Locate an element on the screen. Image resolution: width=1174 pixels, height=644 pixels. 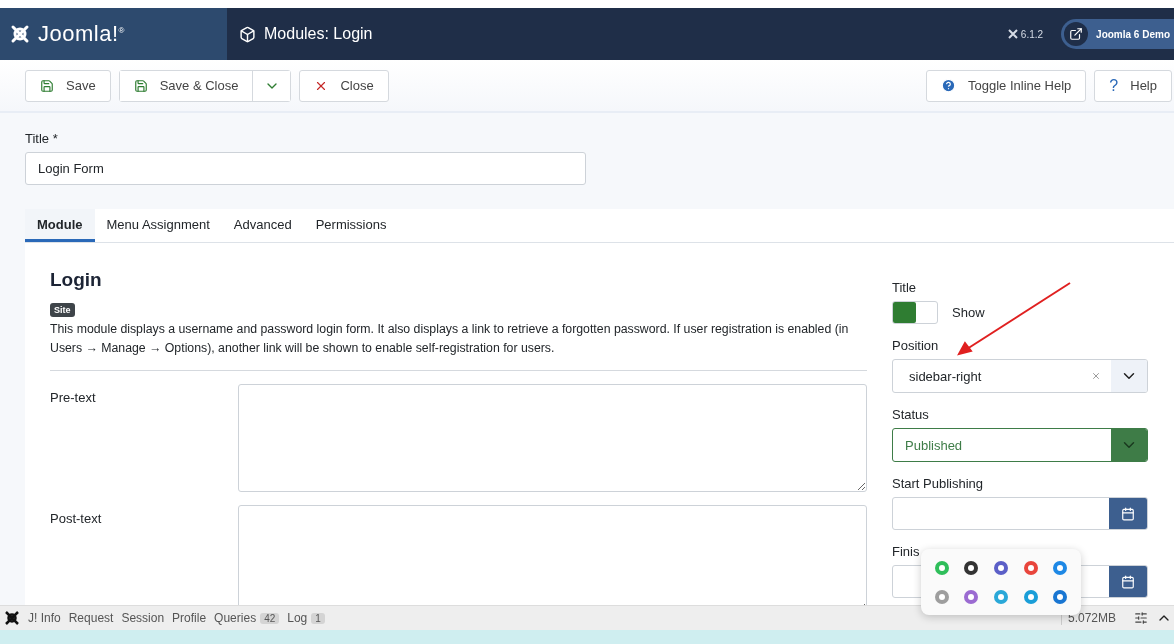
cube-icon is located at coordinates (247, 34).